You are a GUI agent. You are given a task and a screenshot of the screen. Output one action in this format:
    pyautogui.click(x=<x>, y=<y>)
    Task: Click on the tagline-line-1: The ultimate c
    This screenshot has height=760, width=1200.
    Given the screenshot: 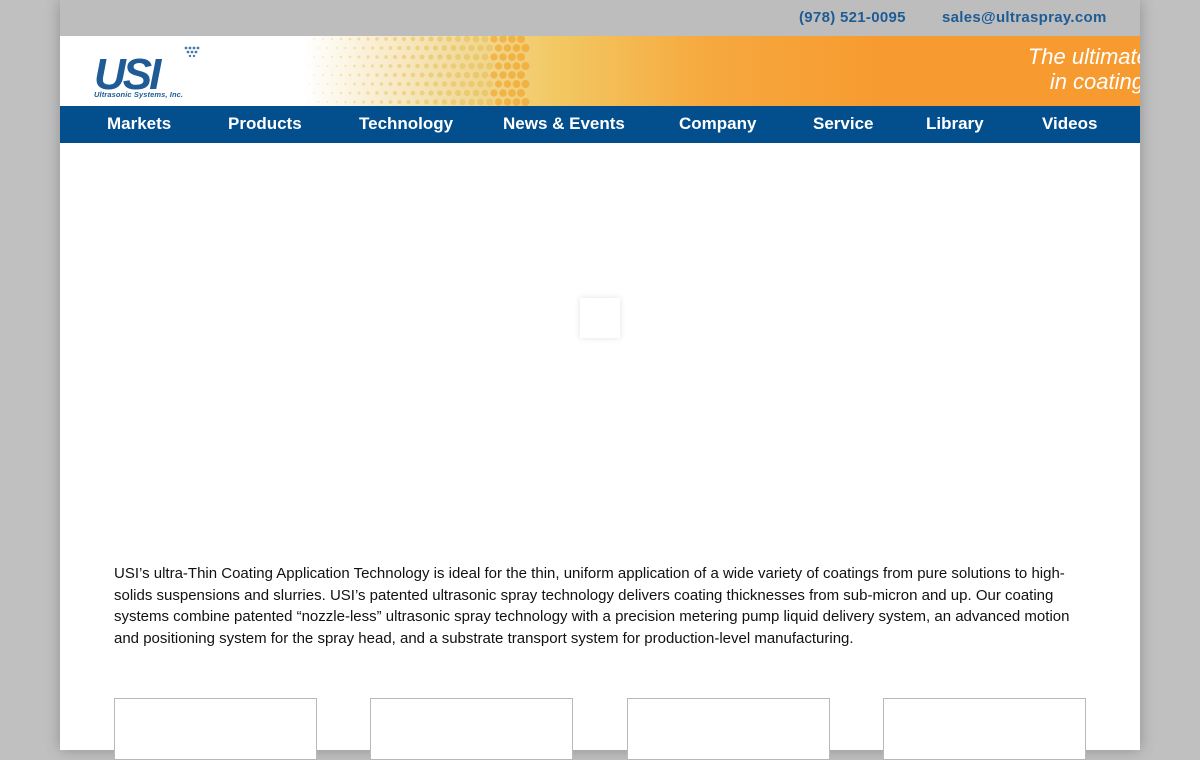 What is the action you would take?
    pyautogui.click(x=1083, y=56)
    